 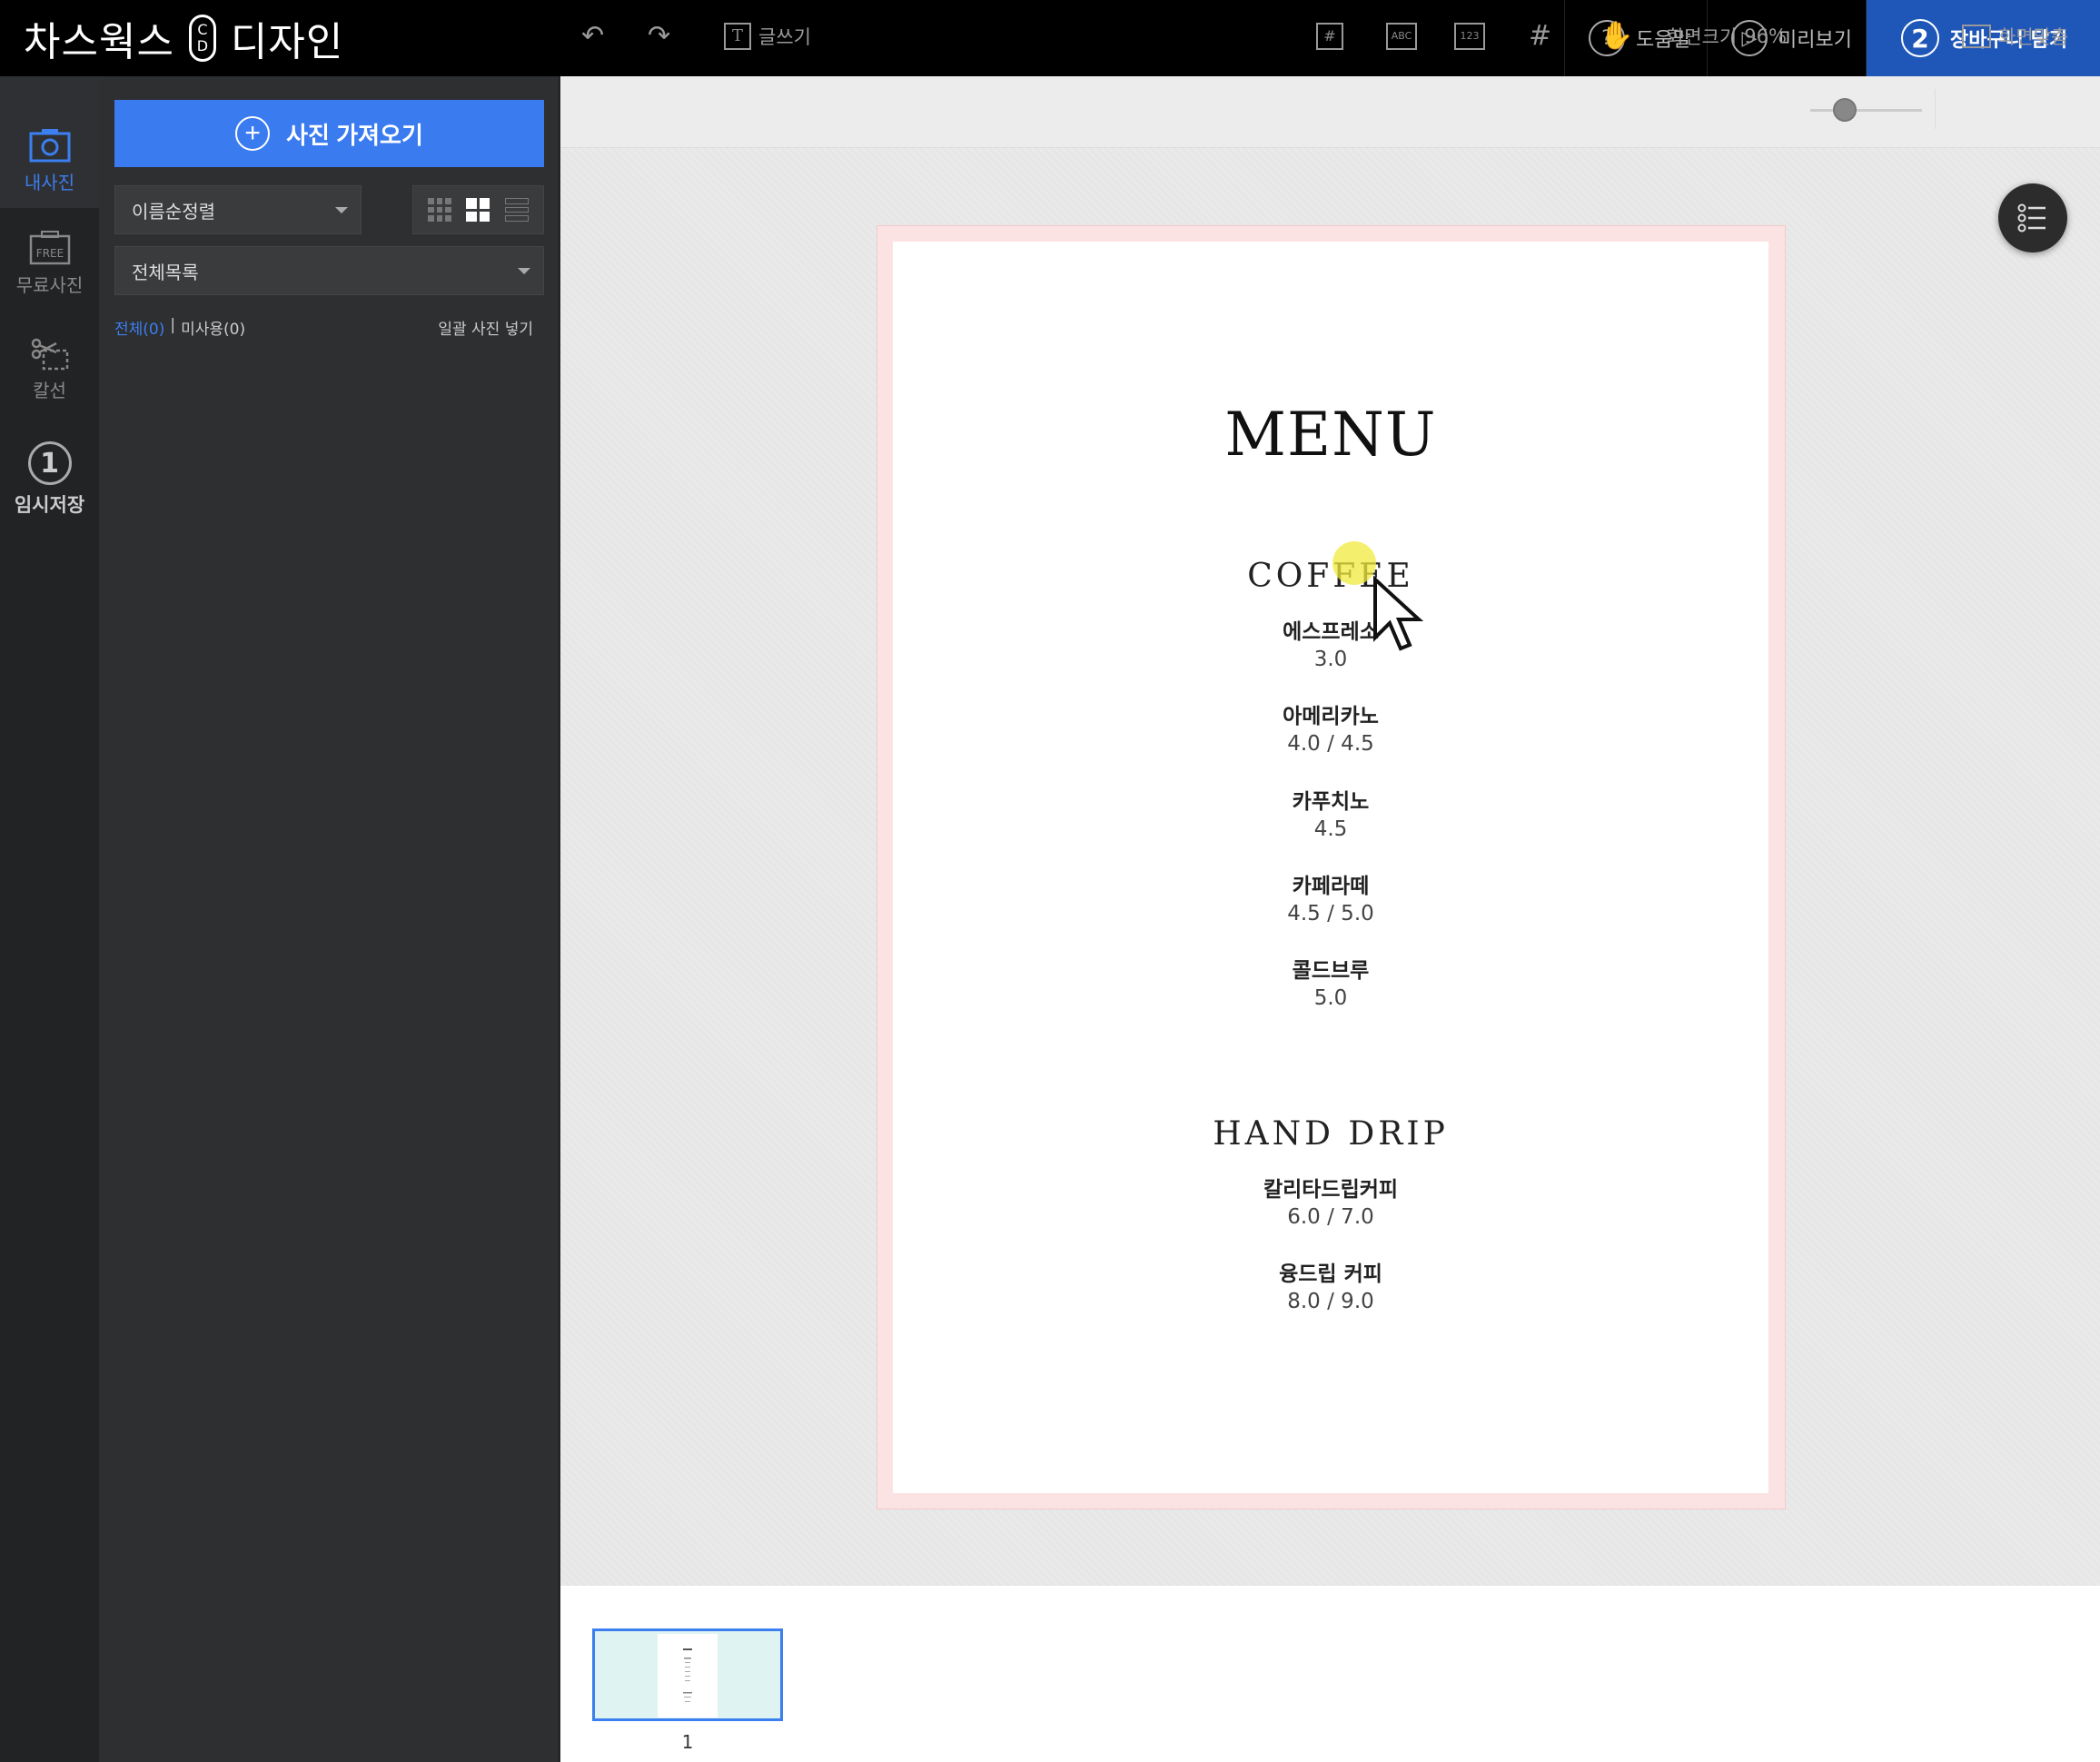 I want to click on fit-screen-button: 화면맞춤, so click(x=2015, y=36).